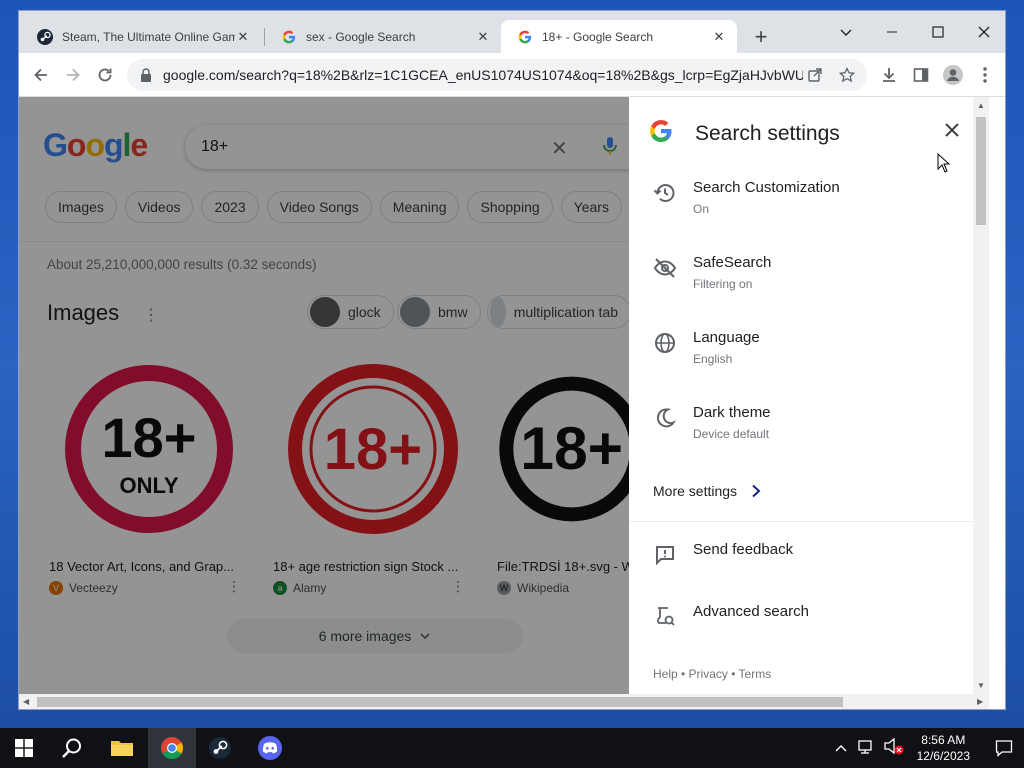 The width and height of the screenshot is (1024, 768). Describe the element at coordinates (985, 75) in the screenshot. I see `menu-kebab-icon` at that location.